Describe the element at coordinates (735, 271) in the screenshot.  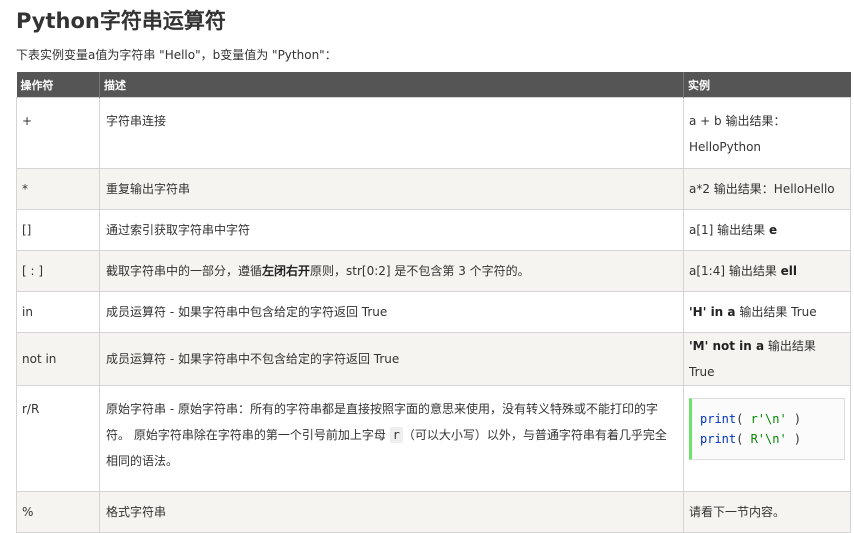
I see `example-text: a[1:4] 输出结果` at that location.